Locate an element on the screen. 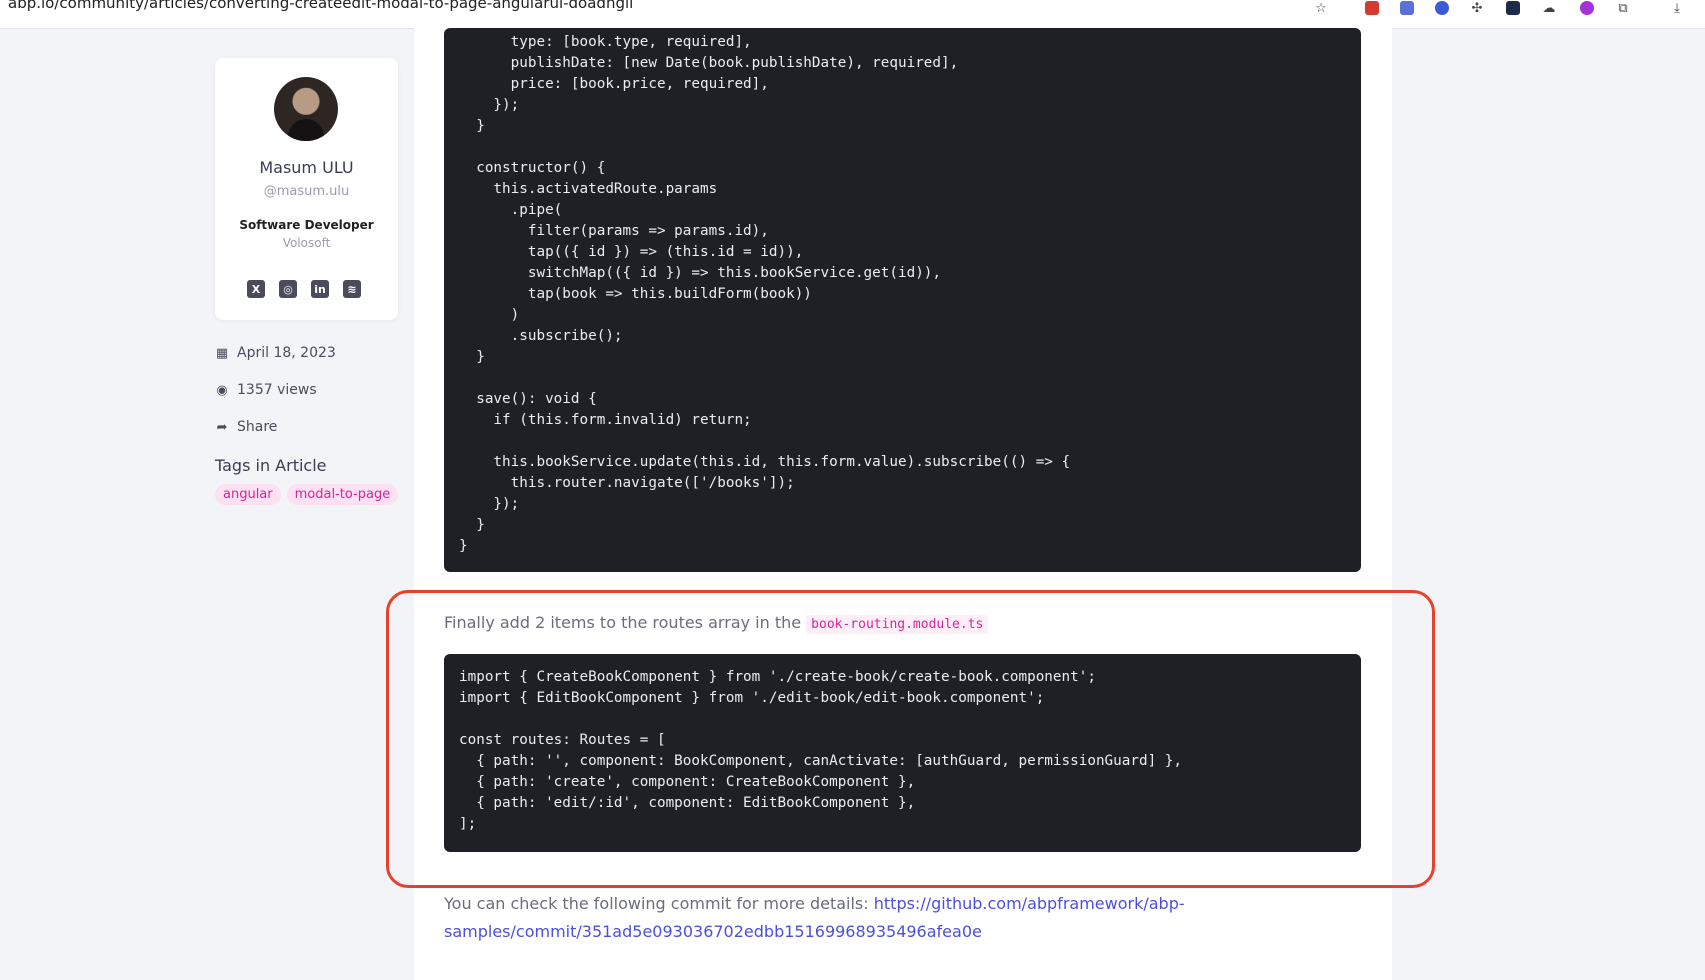  extension-red-icon is located at coordinates (1372, 8).